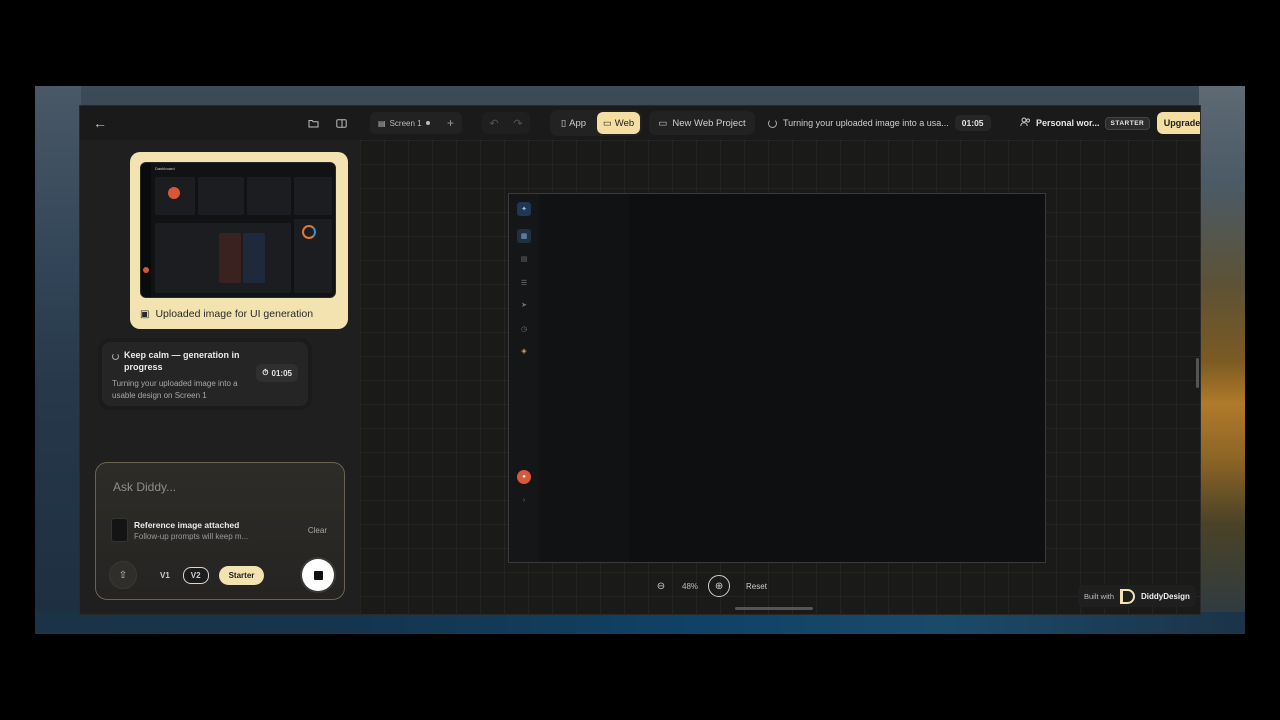  Describe the element at coordinates (524, 259) in the screenshot. I see `document-icon: ▤` at that location.